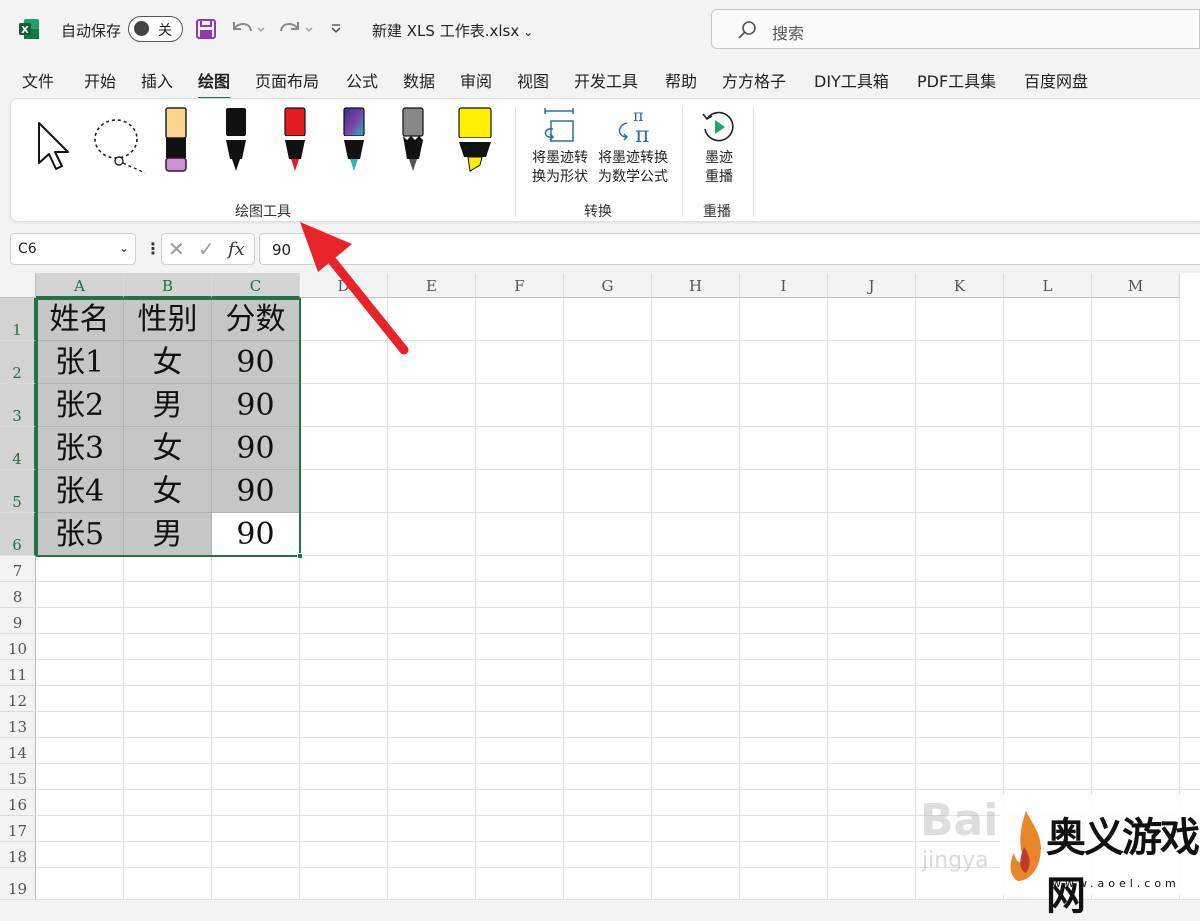 The height and width of the screenshot is (921, 1200). What do you see at coordinates (476, 80) in the screenshot?
I see `tab-review: 审阅` at bounding box center [476, 80].